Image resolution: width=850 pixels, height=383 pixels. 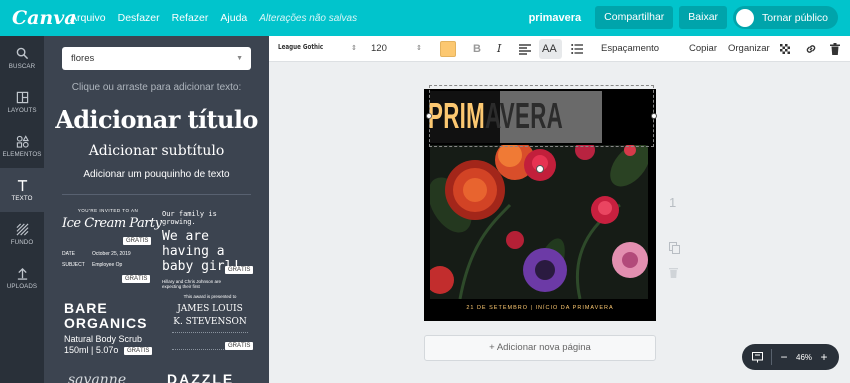 What do you see at coordinates (68, 254) in the screenshot?
I see `template-date-label: DATE` at bounding box center [68, 254].